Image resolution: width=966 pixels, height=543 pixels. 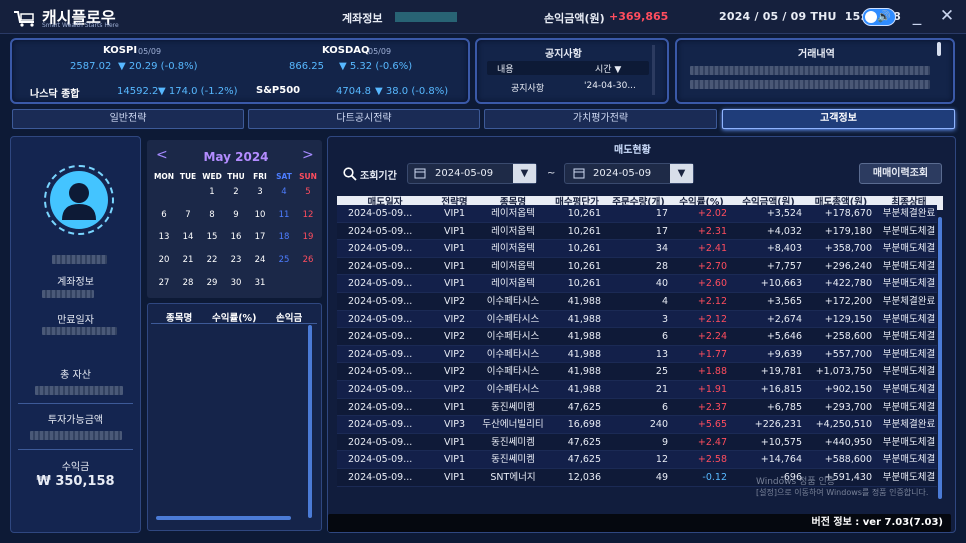 What do you see at coordinates (188, 260) in the screenshot?
I see `calendar-day: 21` at bounding box center [188, 260].